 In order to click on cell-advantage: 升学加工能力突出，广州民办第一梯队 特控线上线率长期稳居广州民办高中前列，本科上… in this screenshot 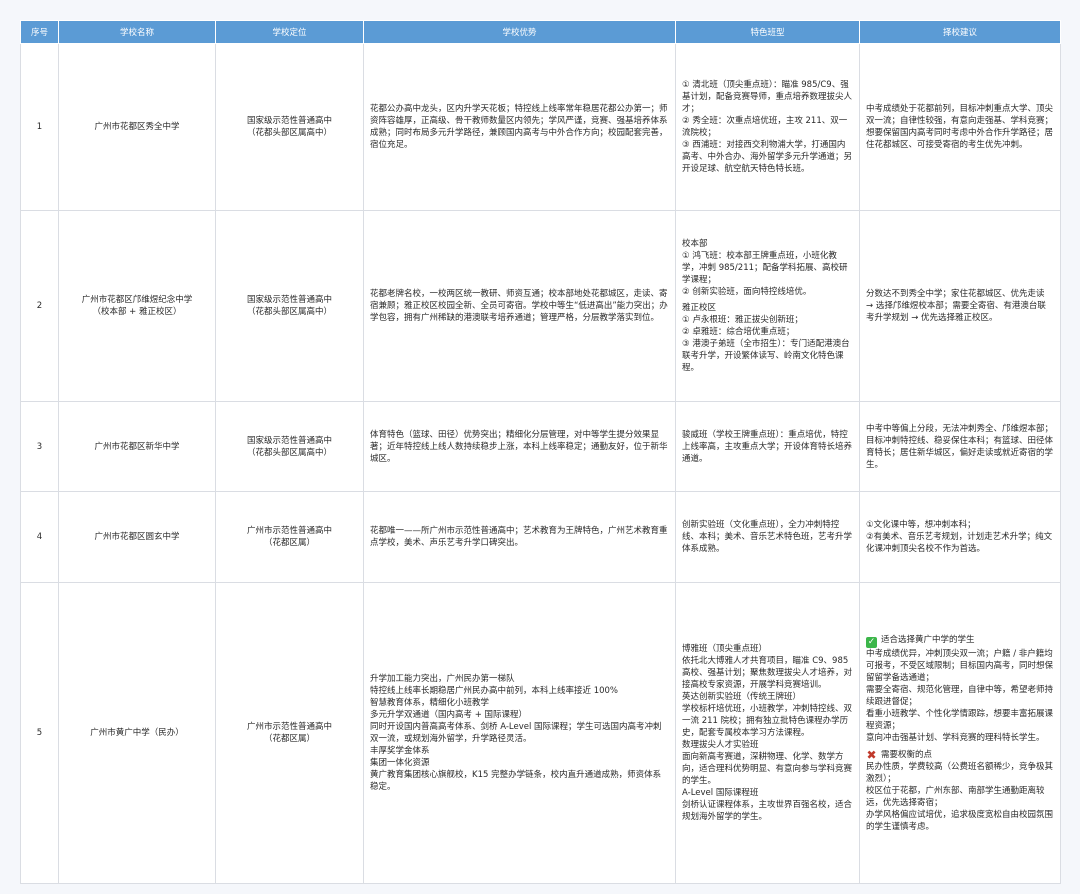, I will do `click(519, 733)`.